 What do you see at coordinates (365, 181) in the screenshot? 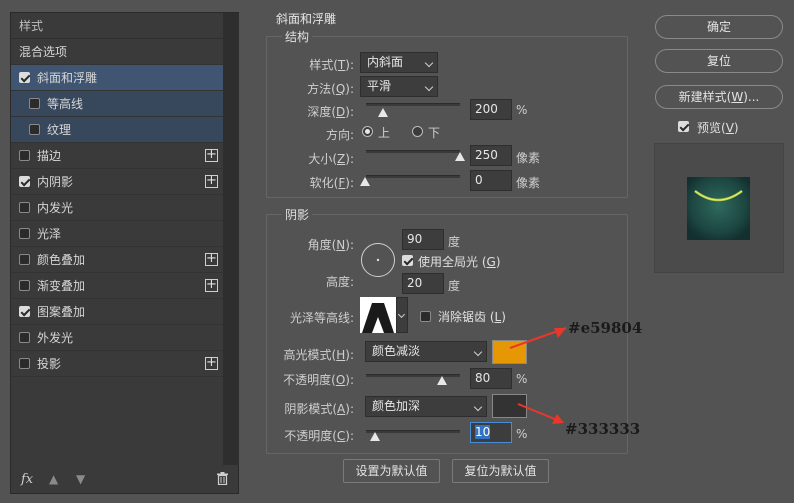
I see `soften-slider-thumb` at bounding box center [365, 181].